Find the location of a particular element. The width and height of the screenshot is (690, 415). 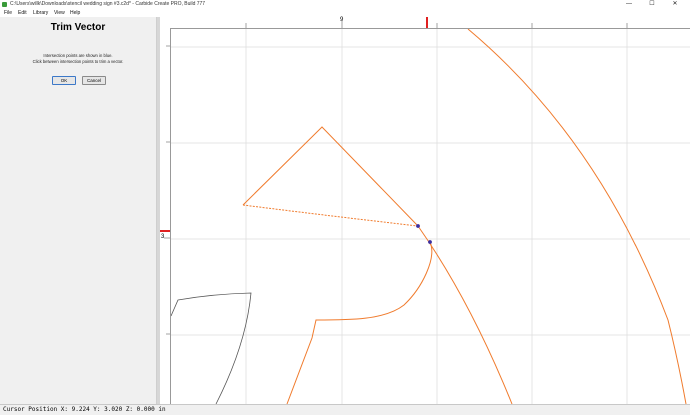

menu-library: Library is located at coordinates (40, 13).